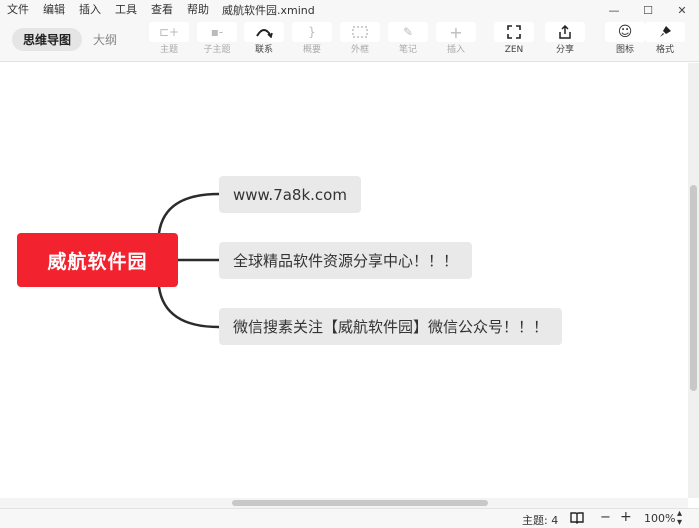  What do you see at coordinates (97, 260) in the screenshot?
I see `central-topic: 威航软件园` at bounding box center [97, 260].